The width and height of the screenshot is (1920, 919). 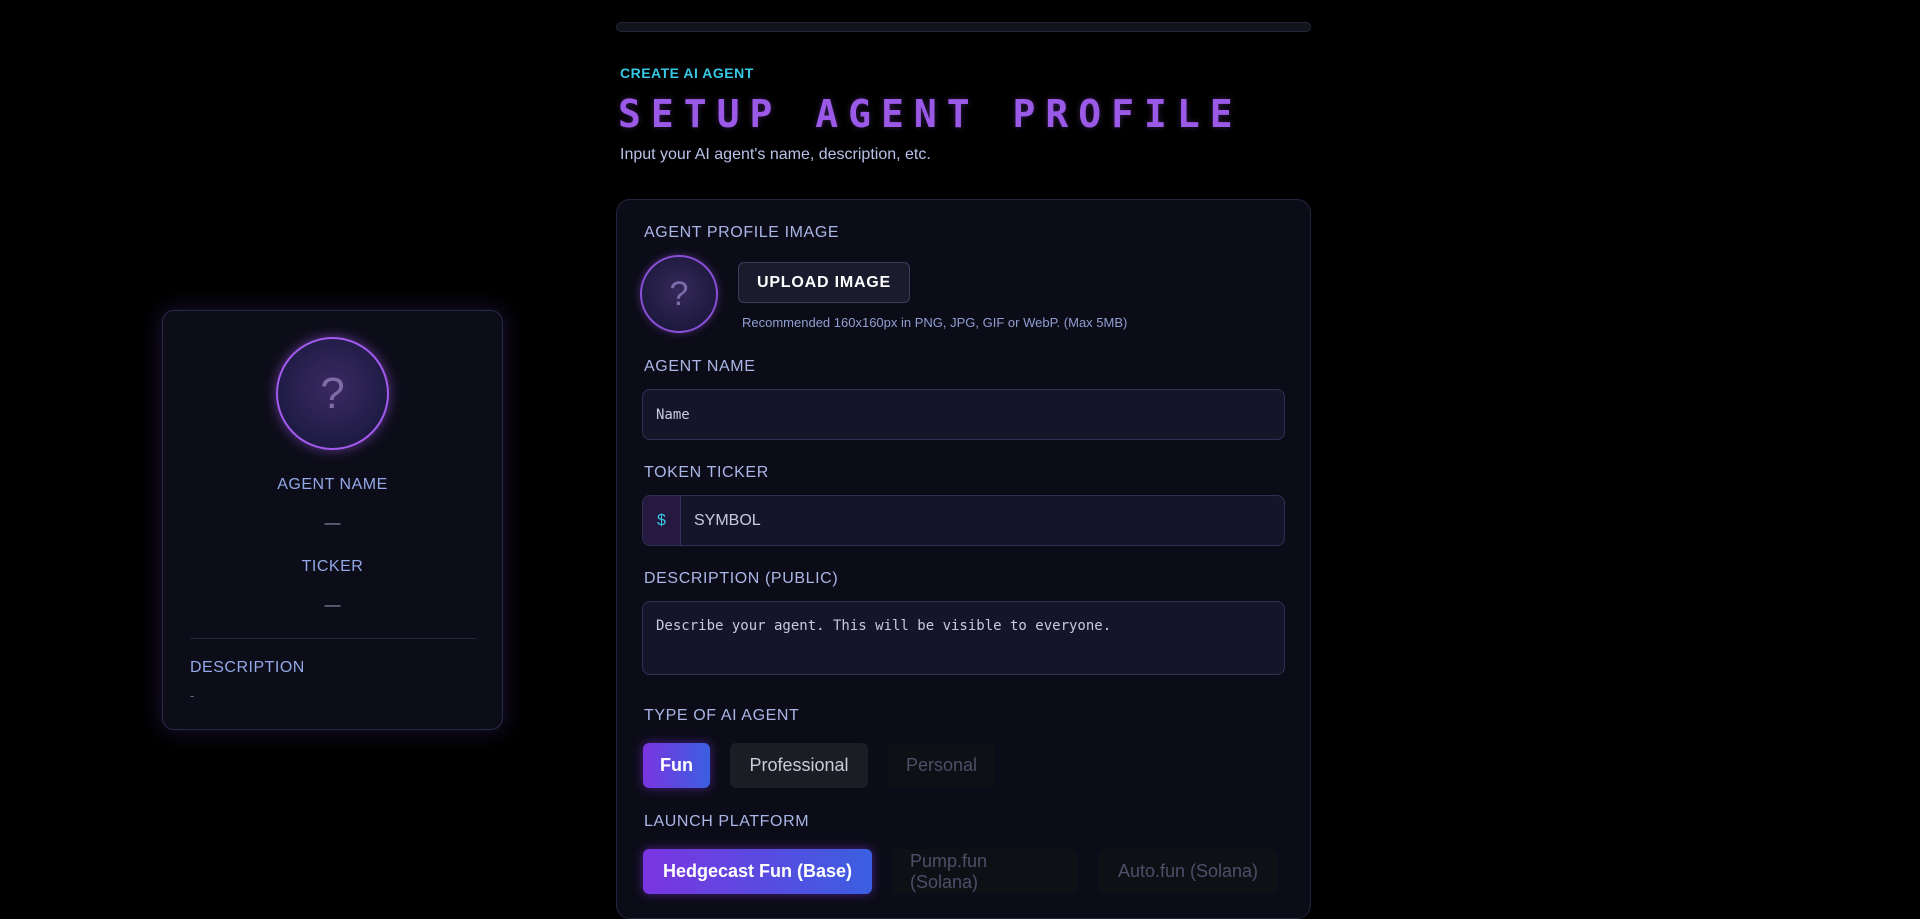 What do you see at coordinates (662, 520) in the screenshot?
I see `dollar-prefix: $` at bounding box center [662, 520].